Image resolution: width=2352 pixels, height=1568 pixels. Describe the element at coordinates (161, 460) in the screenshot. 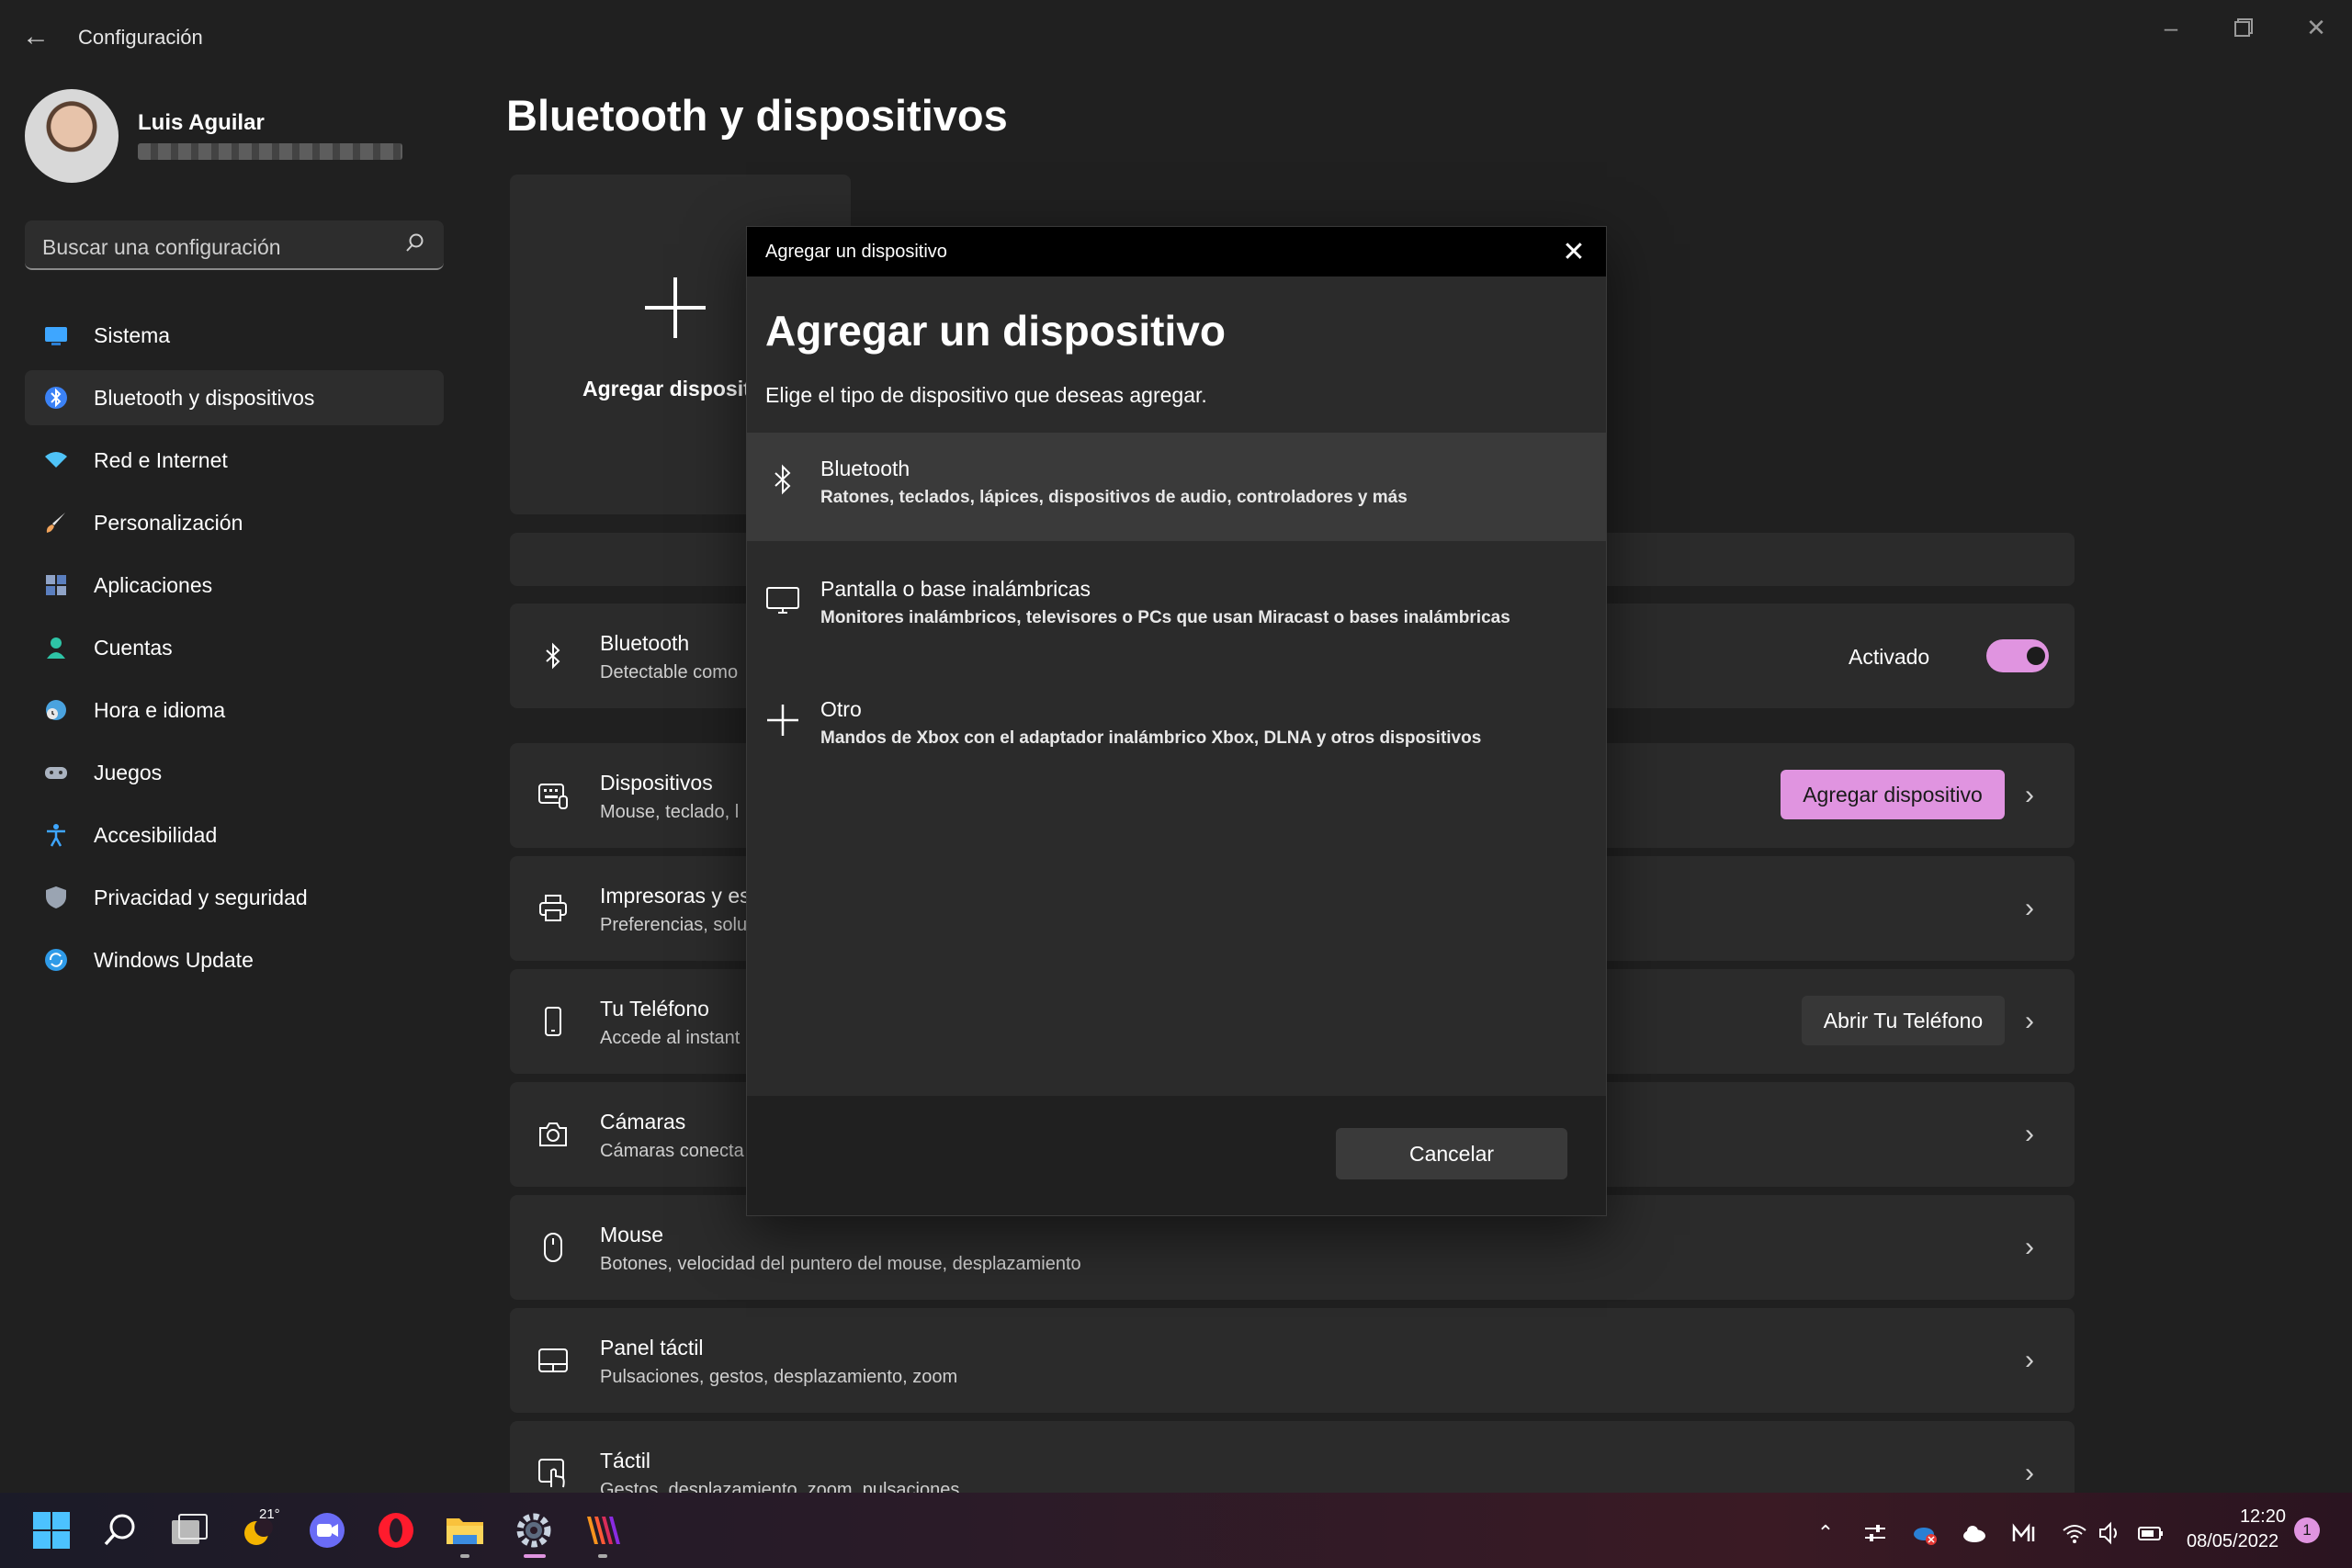

I see `sidebar-item-label: Red e Internet` at that location.